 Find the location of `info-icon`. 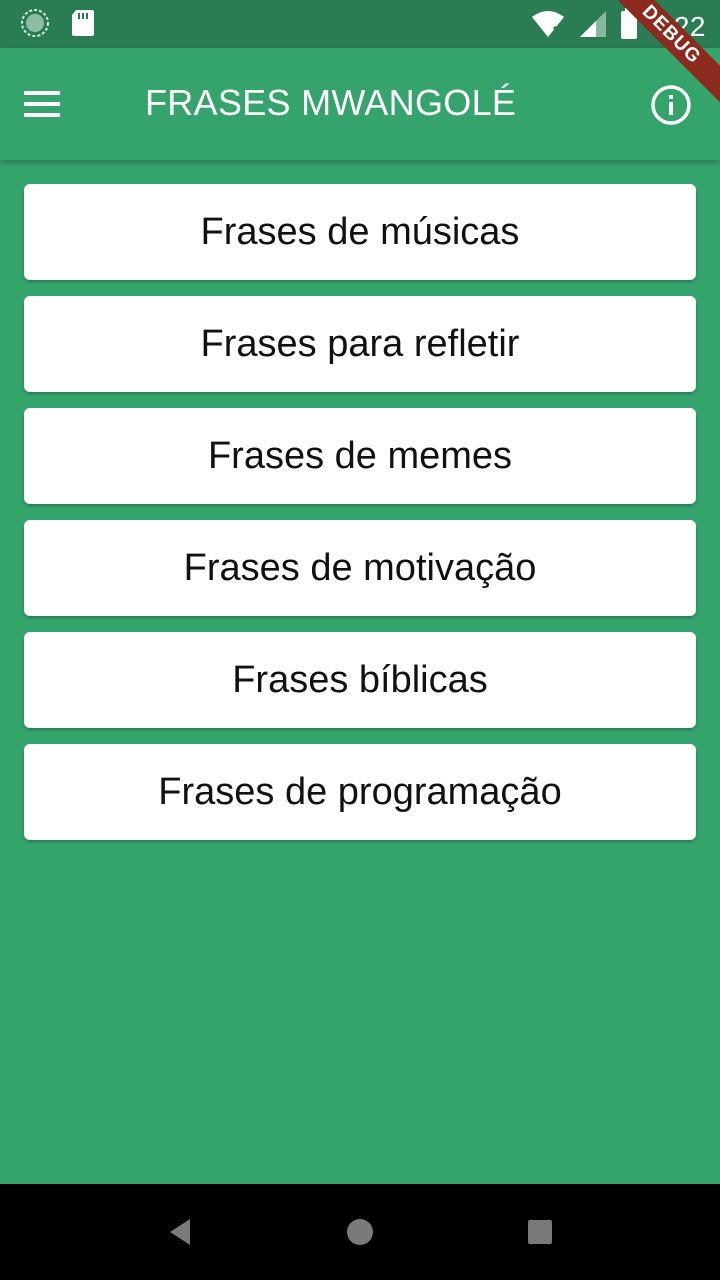

info-icon is located at coordinates (671, 105).